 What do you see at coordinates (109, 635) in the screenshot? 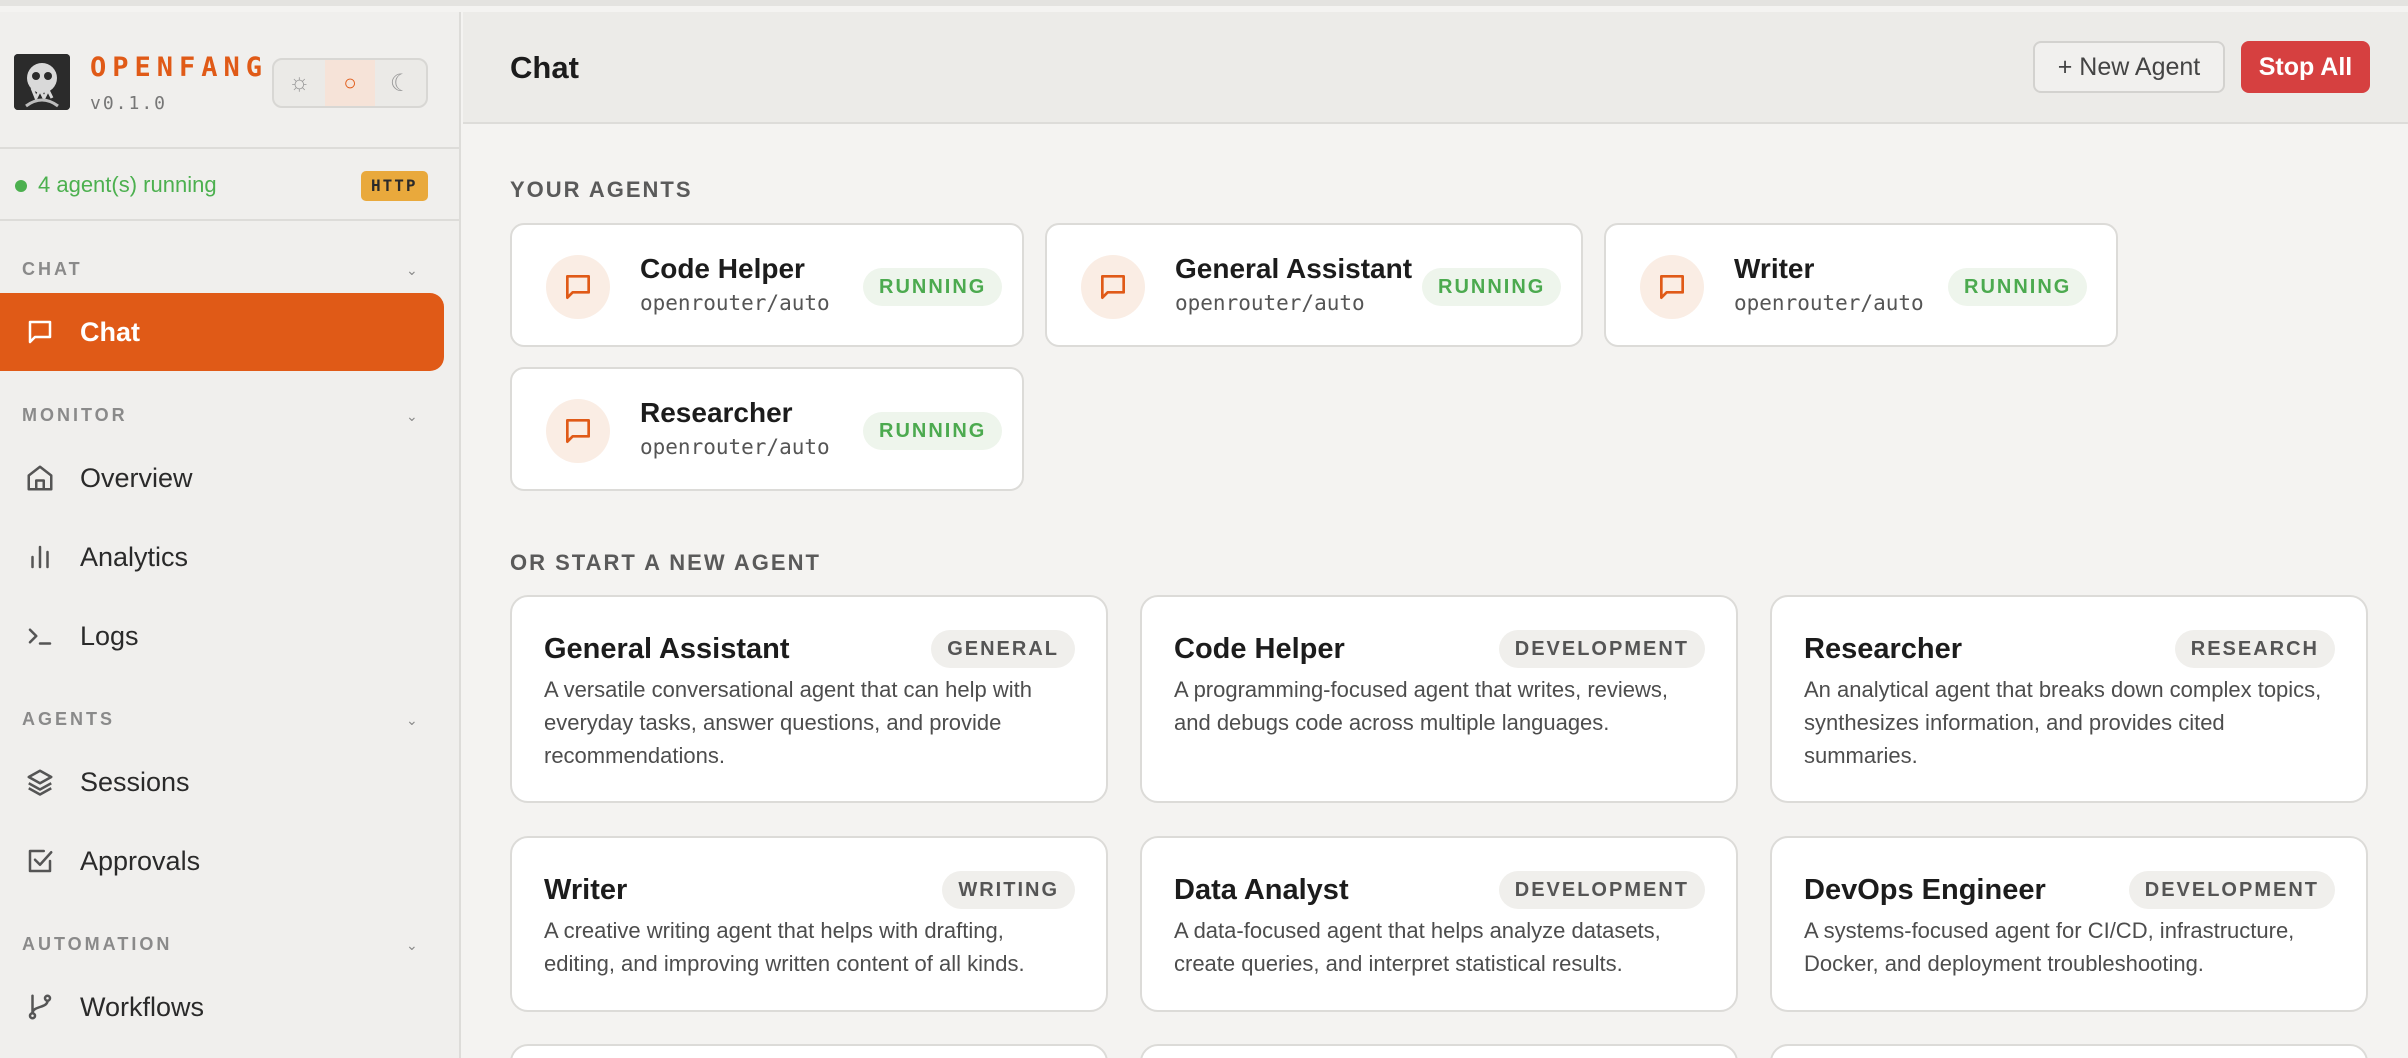
I see `sidebar-item-label: Logs` at bounding box center [109, 635].